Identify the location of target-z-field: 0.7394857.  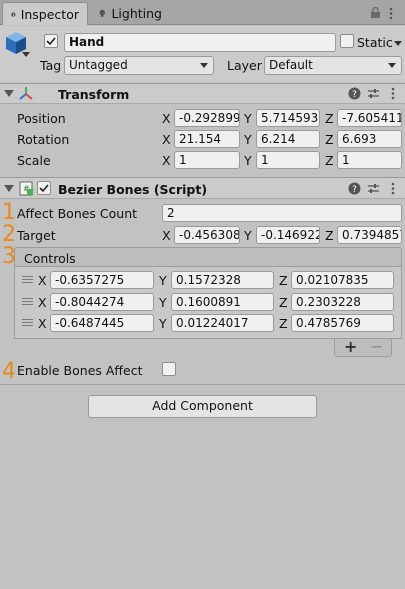
(369, 235).